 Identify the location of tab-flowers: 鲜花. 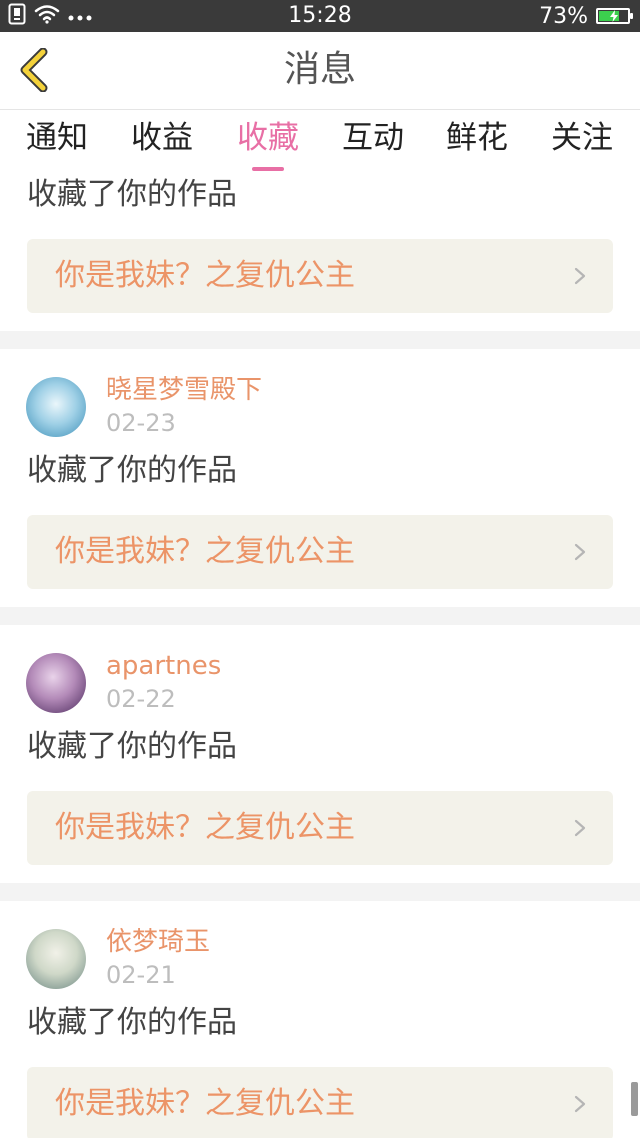
(477, 138).